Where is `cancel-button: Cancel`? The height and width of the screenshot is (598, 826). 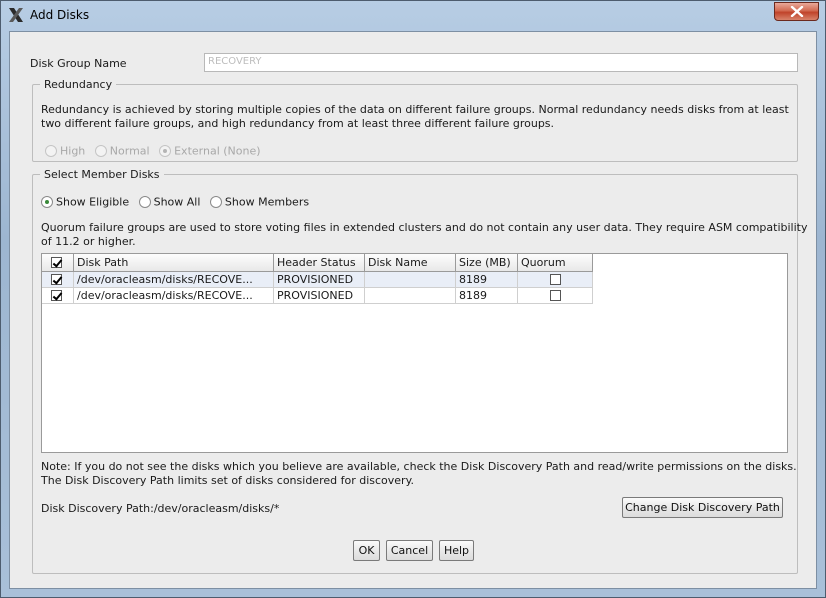 cancel-button: Cancel is located at coordinates (409, 550).